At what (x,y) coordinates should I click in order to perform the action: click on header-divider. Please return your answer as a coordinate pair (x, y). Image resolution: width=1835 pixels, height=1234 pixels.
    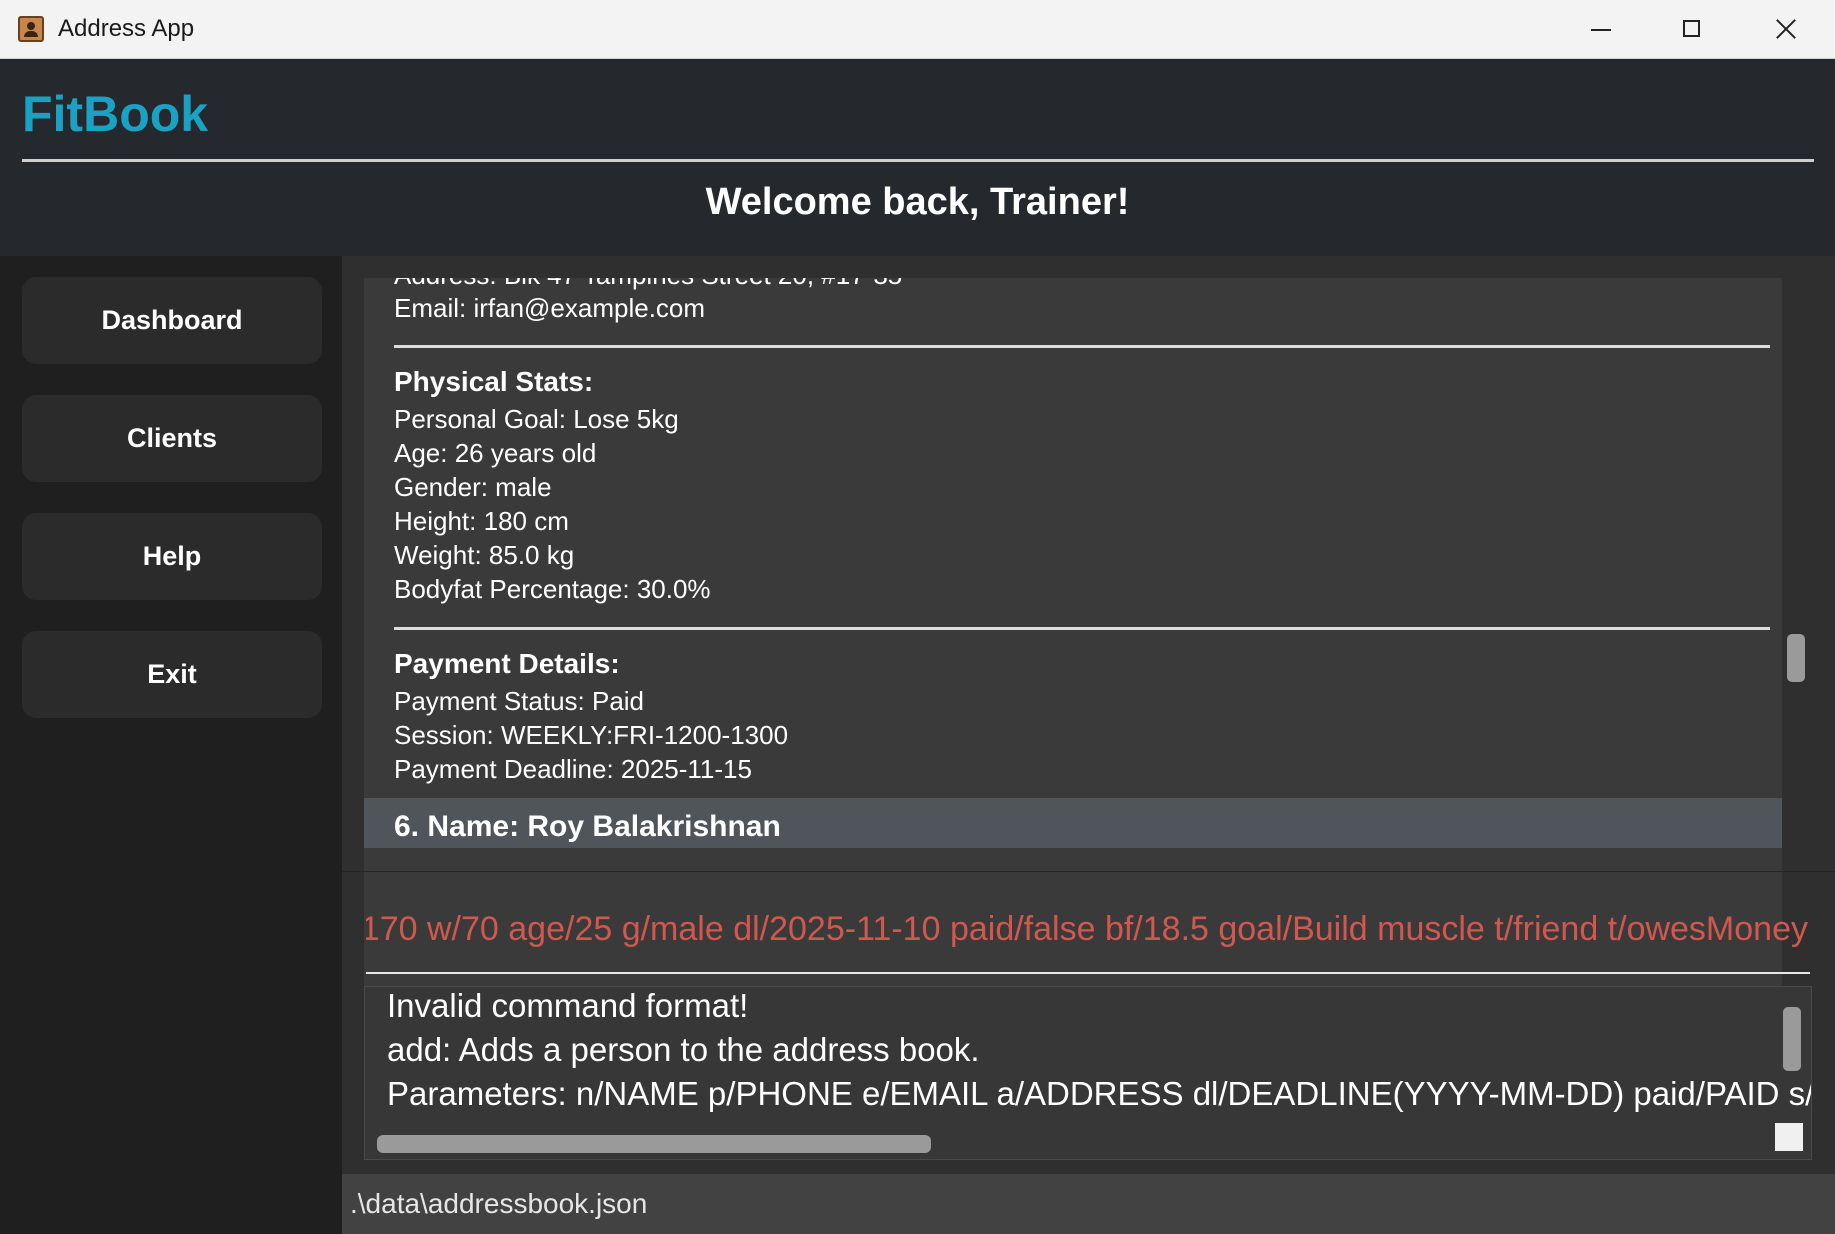
    Looking at the image, I should click on (918, 160).